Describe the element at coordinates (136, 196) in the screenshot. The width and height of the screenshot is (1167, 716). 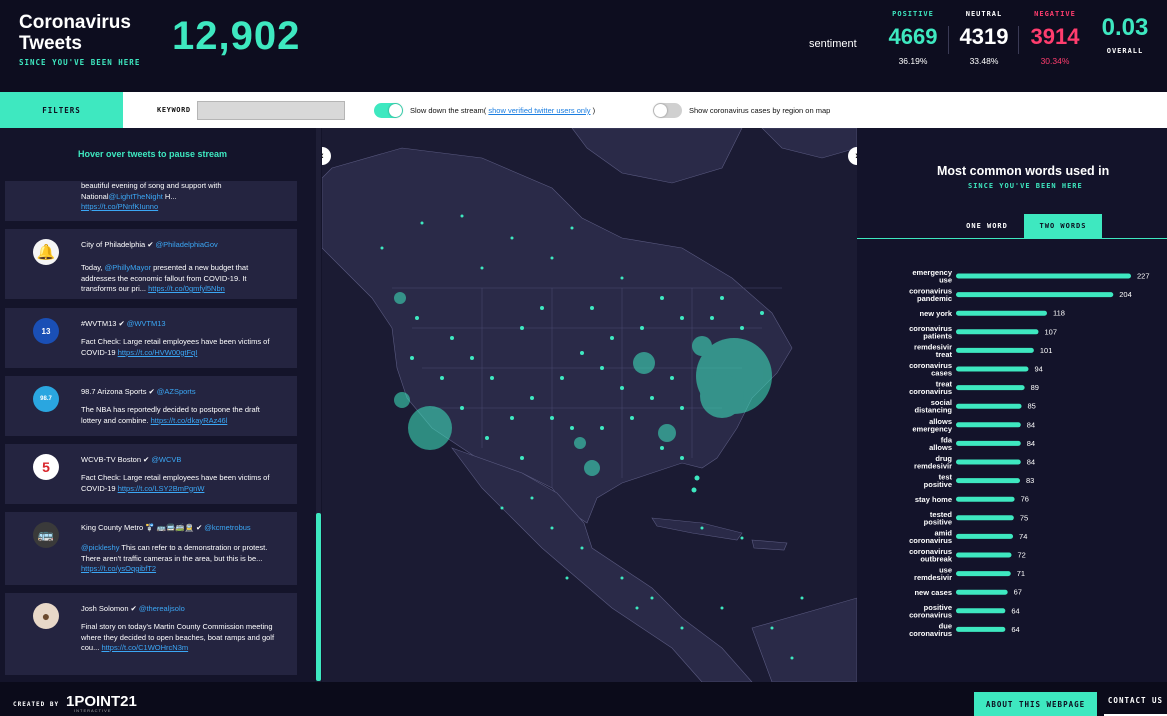
I see `tweet-mention: @LightTheNight` at that location.